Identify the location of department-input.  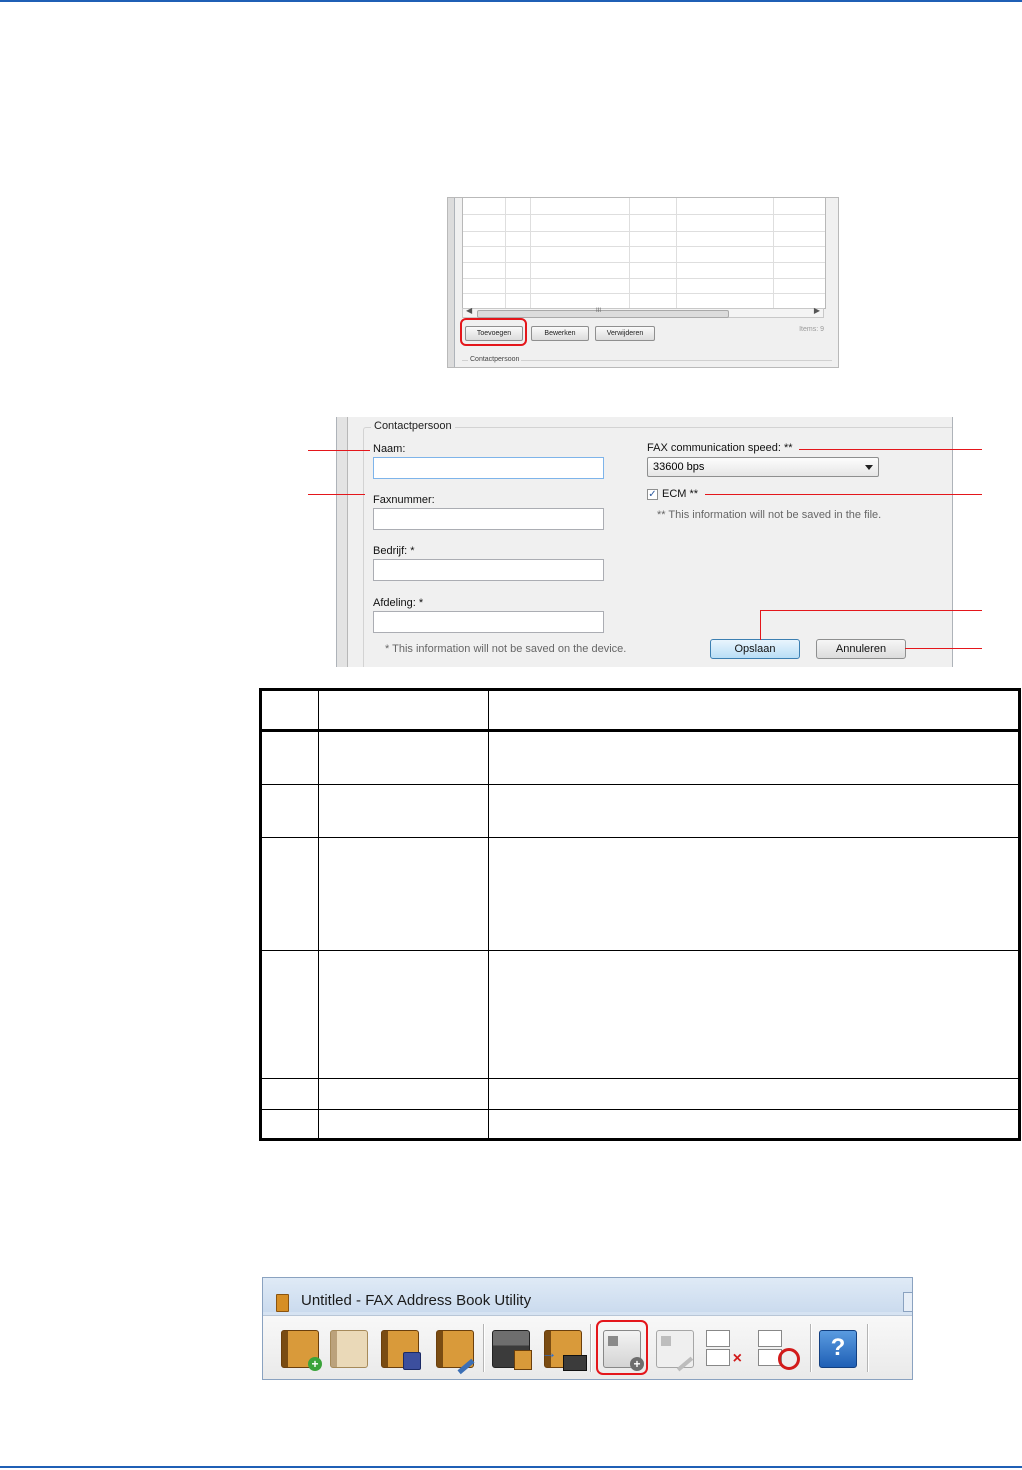
(488, 622).